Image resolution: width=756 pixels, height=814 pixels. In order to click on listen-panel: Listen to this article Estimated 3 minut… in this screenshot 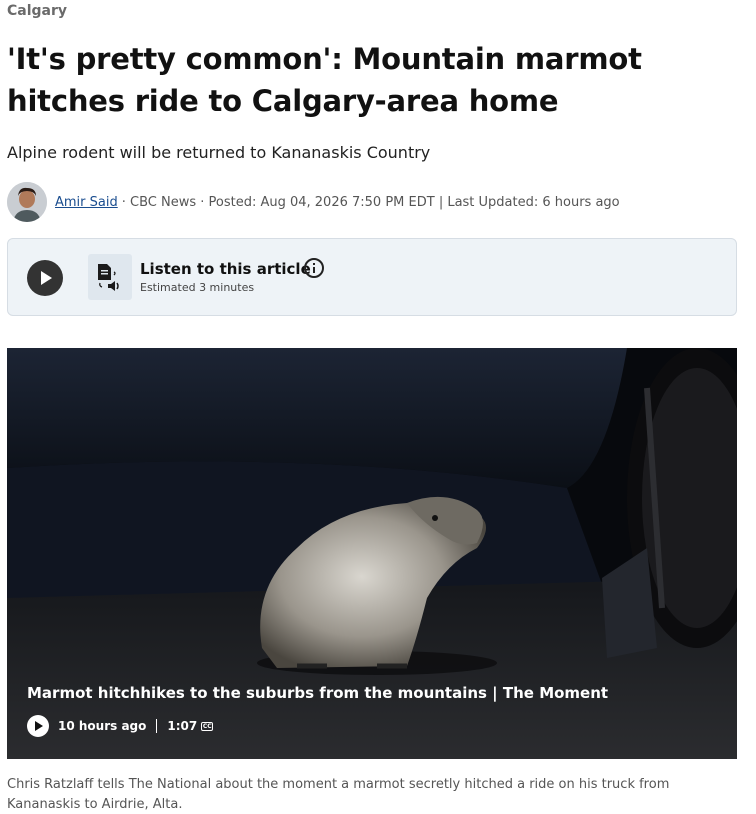, I will do `click(372, 277)`.